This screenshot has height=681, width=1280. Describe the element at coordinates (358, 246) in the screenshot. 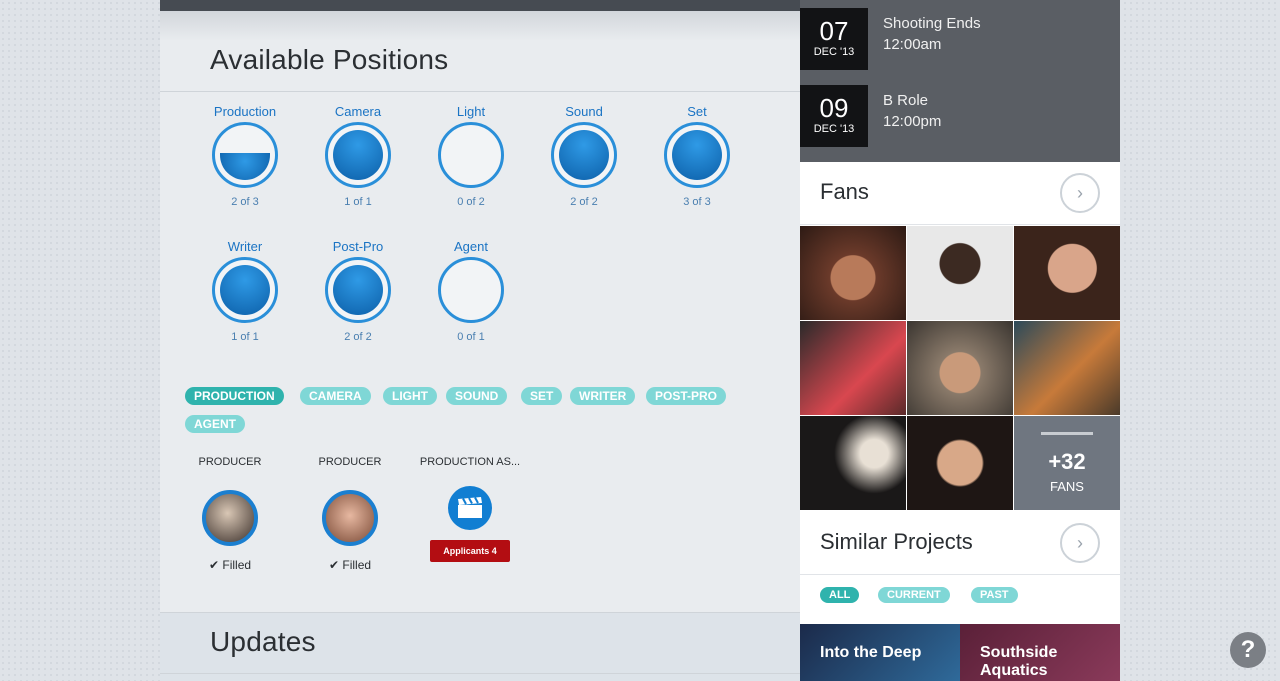

I see `position-label: Post-Pro` at that location.